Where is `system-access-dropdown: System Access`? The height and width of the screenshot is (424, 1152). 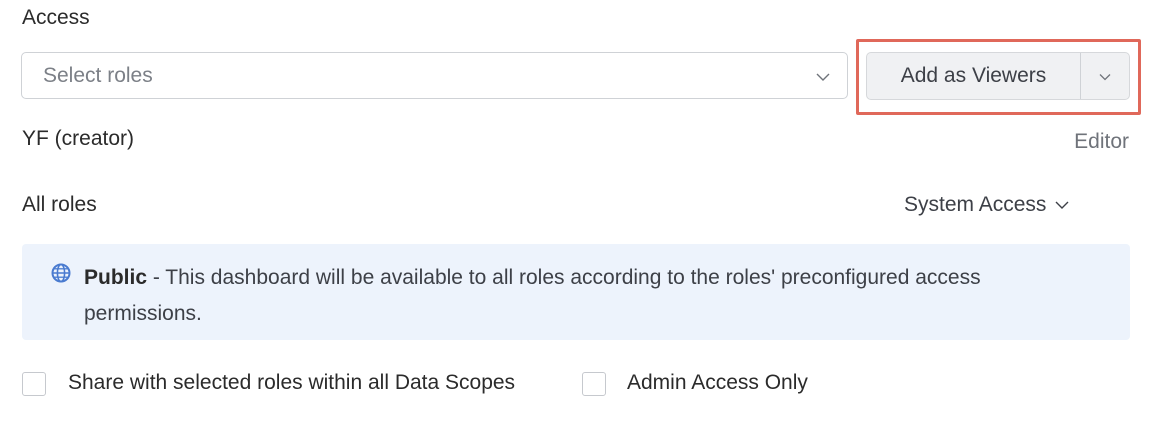 system-access-dropdown: System Access is located at coordinates (986, 205).